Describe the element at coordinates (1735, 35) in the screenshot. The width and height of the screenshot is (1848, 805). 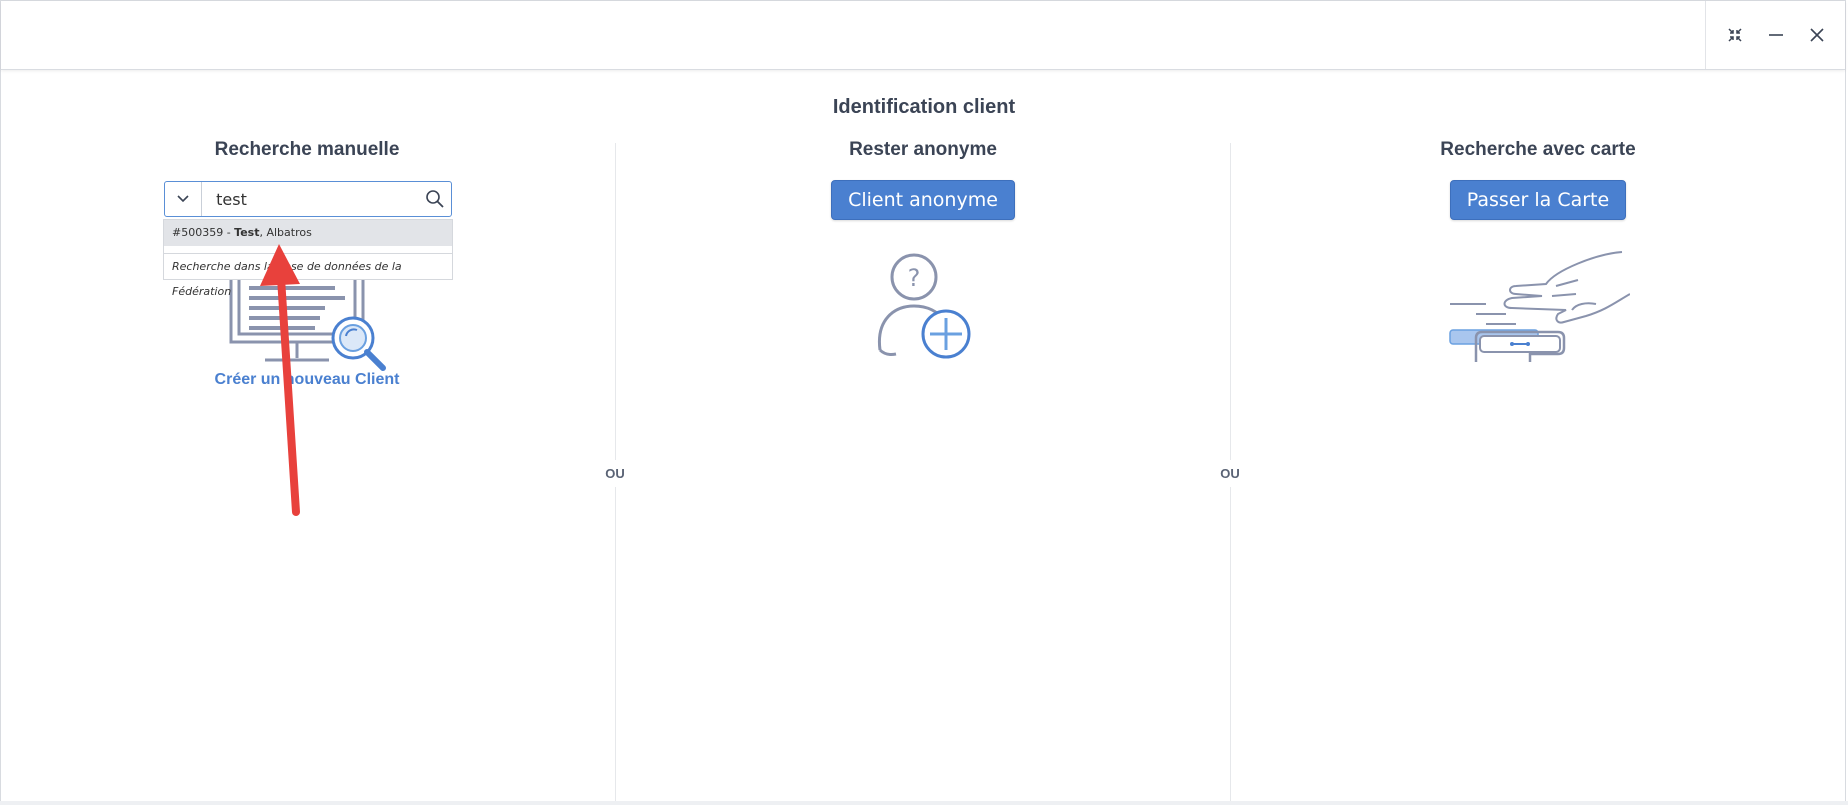
I see `fullscreen-exit-icon` at that location.